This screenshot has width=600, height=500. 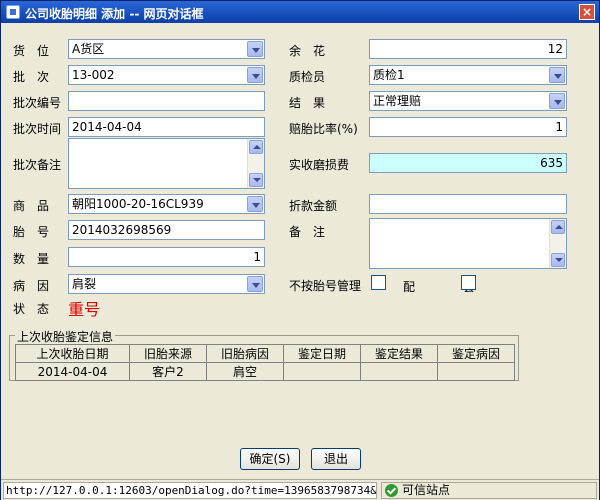 I want to click on ok-button: 确定(S), so click(x=270, y=459).